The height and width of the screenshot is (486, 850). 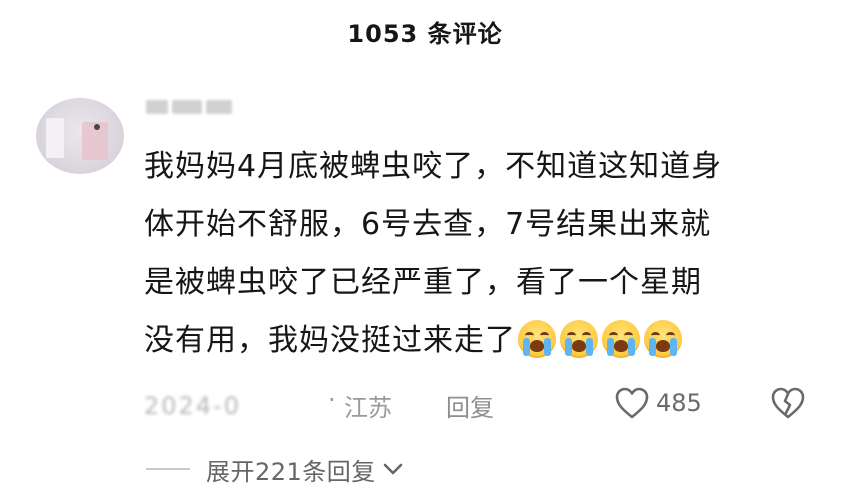 What do you see at coordinates (168, 469) in the screenshot?
I see `expand-divider-line` at bounding box center [168, 469].